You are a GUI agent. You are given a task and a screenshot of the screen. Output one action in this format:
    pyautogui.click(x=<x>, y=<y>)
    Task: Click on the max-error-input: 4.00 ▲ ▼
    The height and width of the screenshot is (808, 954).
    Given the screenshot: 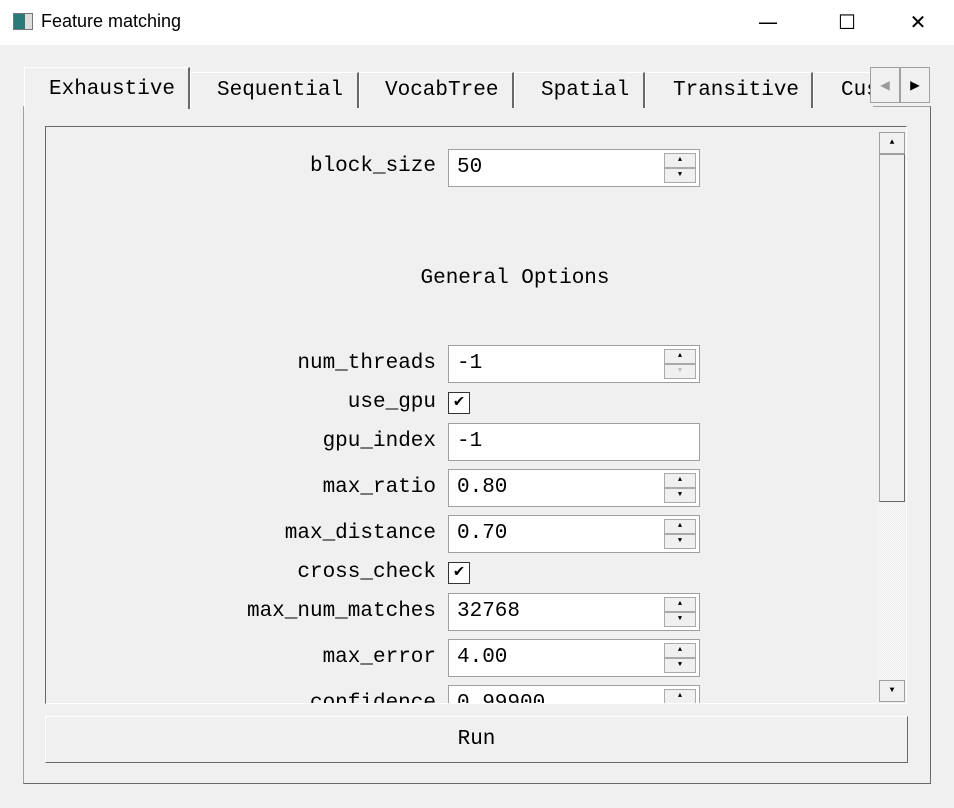 What is the action you would take?
    pyautogui.click(x=574, y=658)
    